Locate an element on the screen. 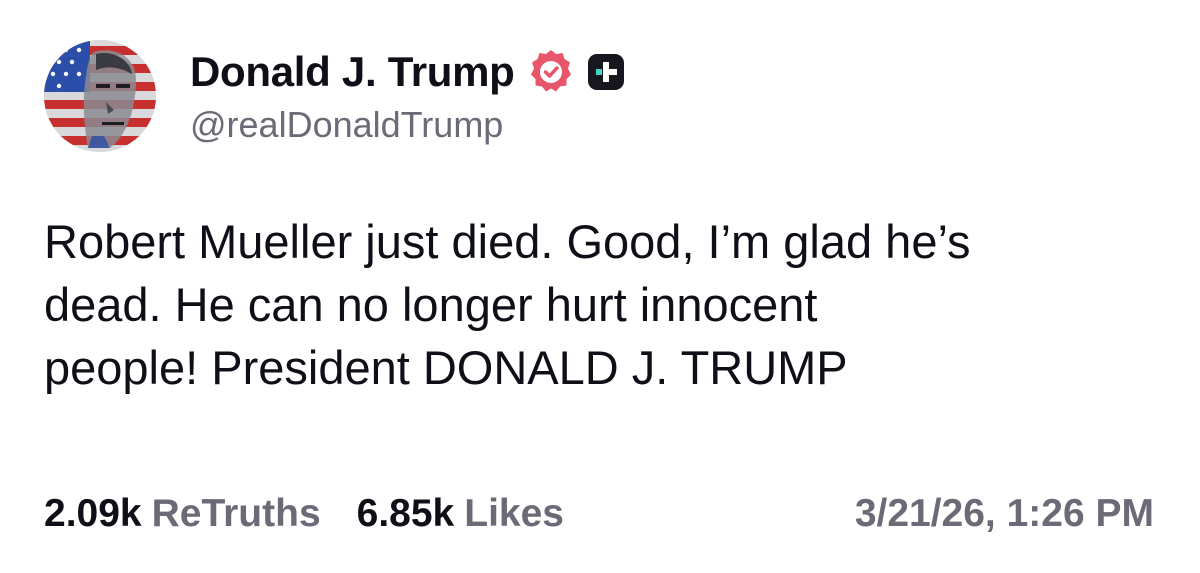 This screenshot has width=1200, height=573. avatar-image is located at coordinates (100, 96).